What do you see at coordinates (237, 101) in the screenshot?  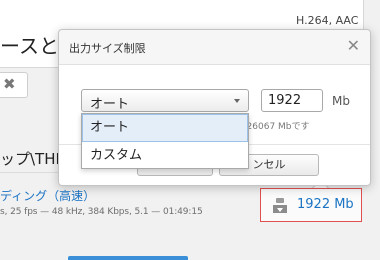 I see `chevron-down-icon` at bounding box center [237, 101].